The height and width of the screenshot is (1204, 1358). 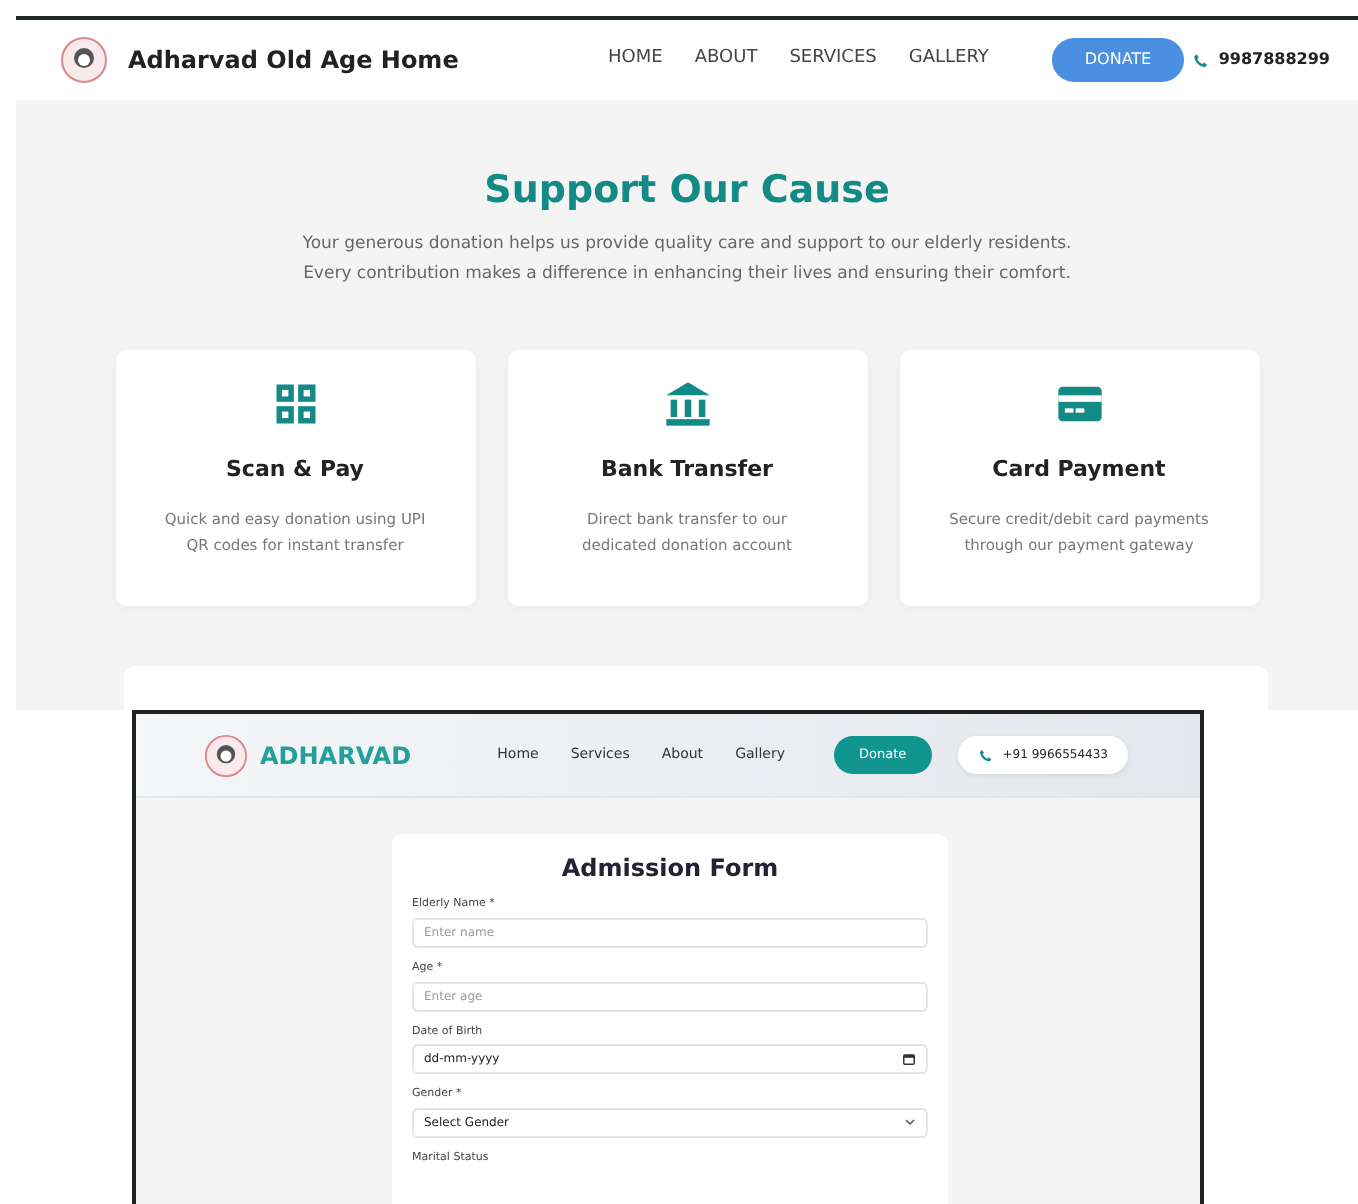 What do you see at coordinates (833, 60) in the screenshot?
I see `nav-link: SERVICES` at bounding box center [833, 60].